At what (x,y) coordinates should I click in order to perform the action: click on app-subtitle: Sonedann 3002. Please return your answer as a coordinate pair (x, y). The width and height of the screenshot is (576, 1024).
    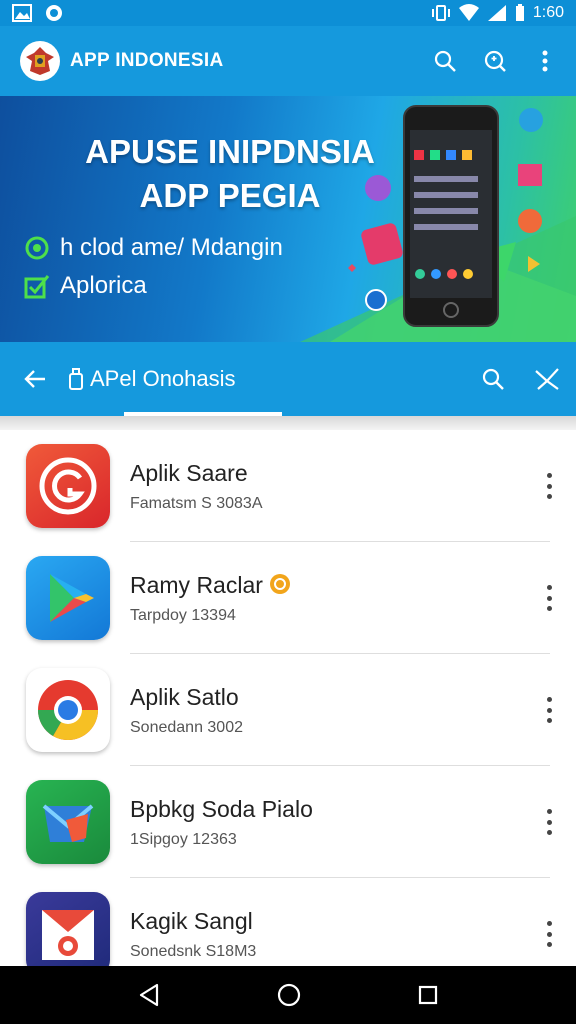
    Looking at the image, I should click on (186, 727).